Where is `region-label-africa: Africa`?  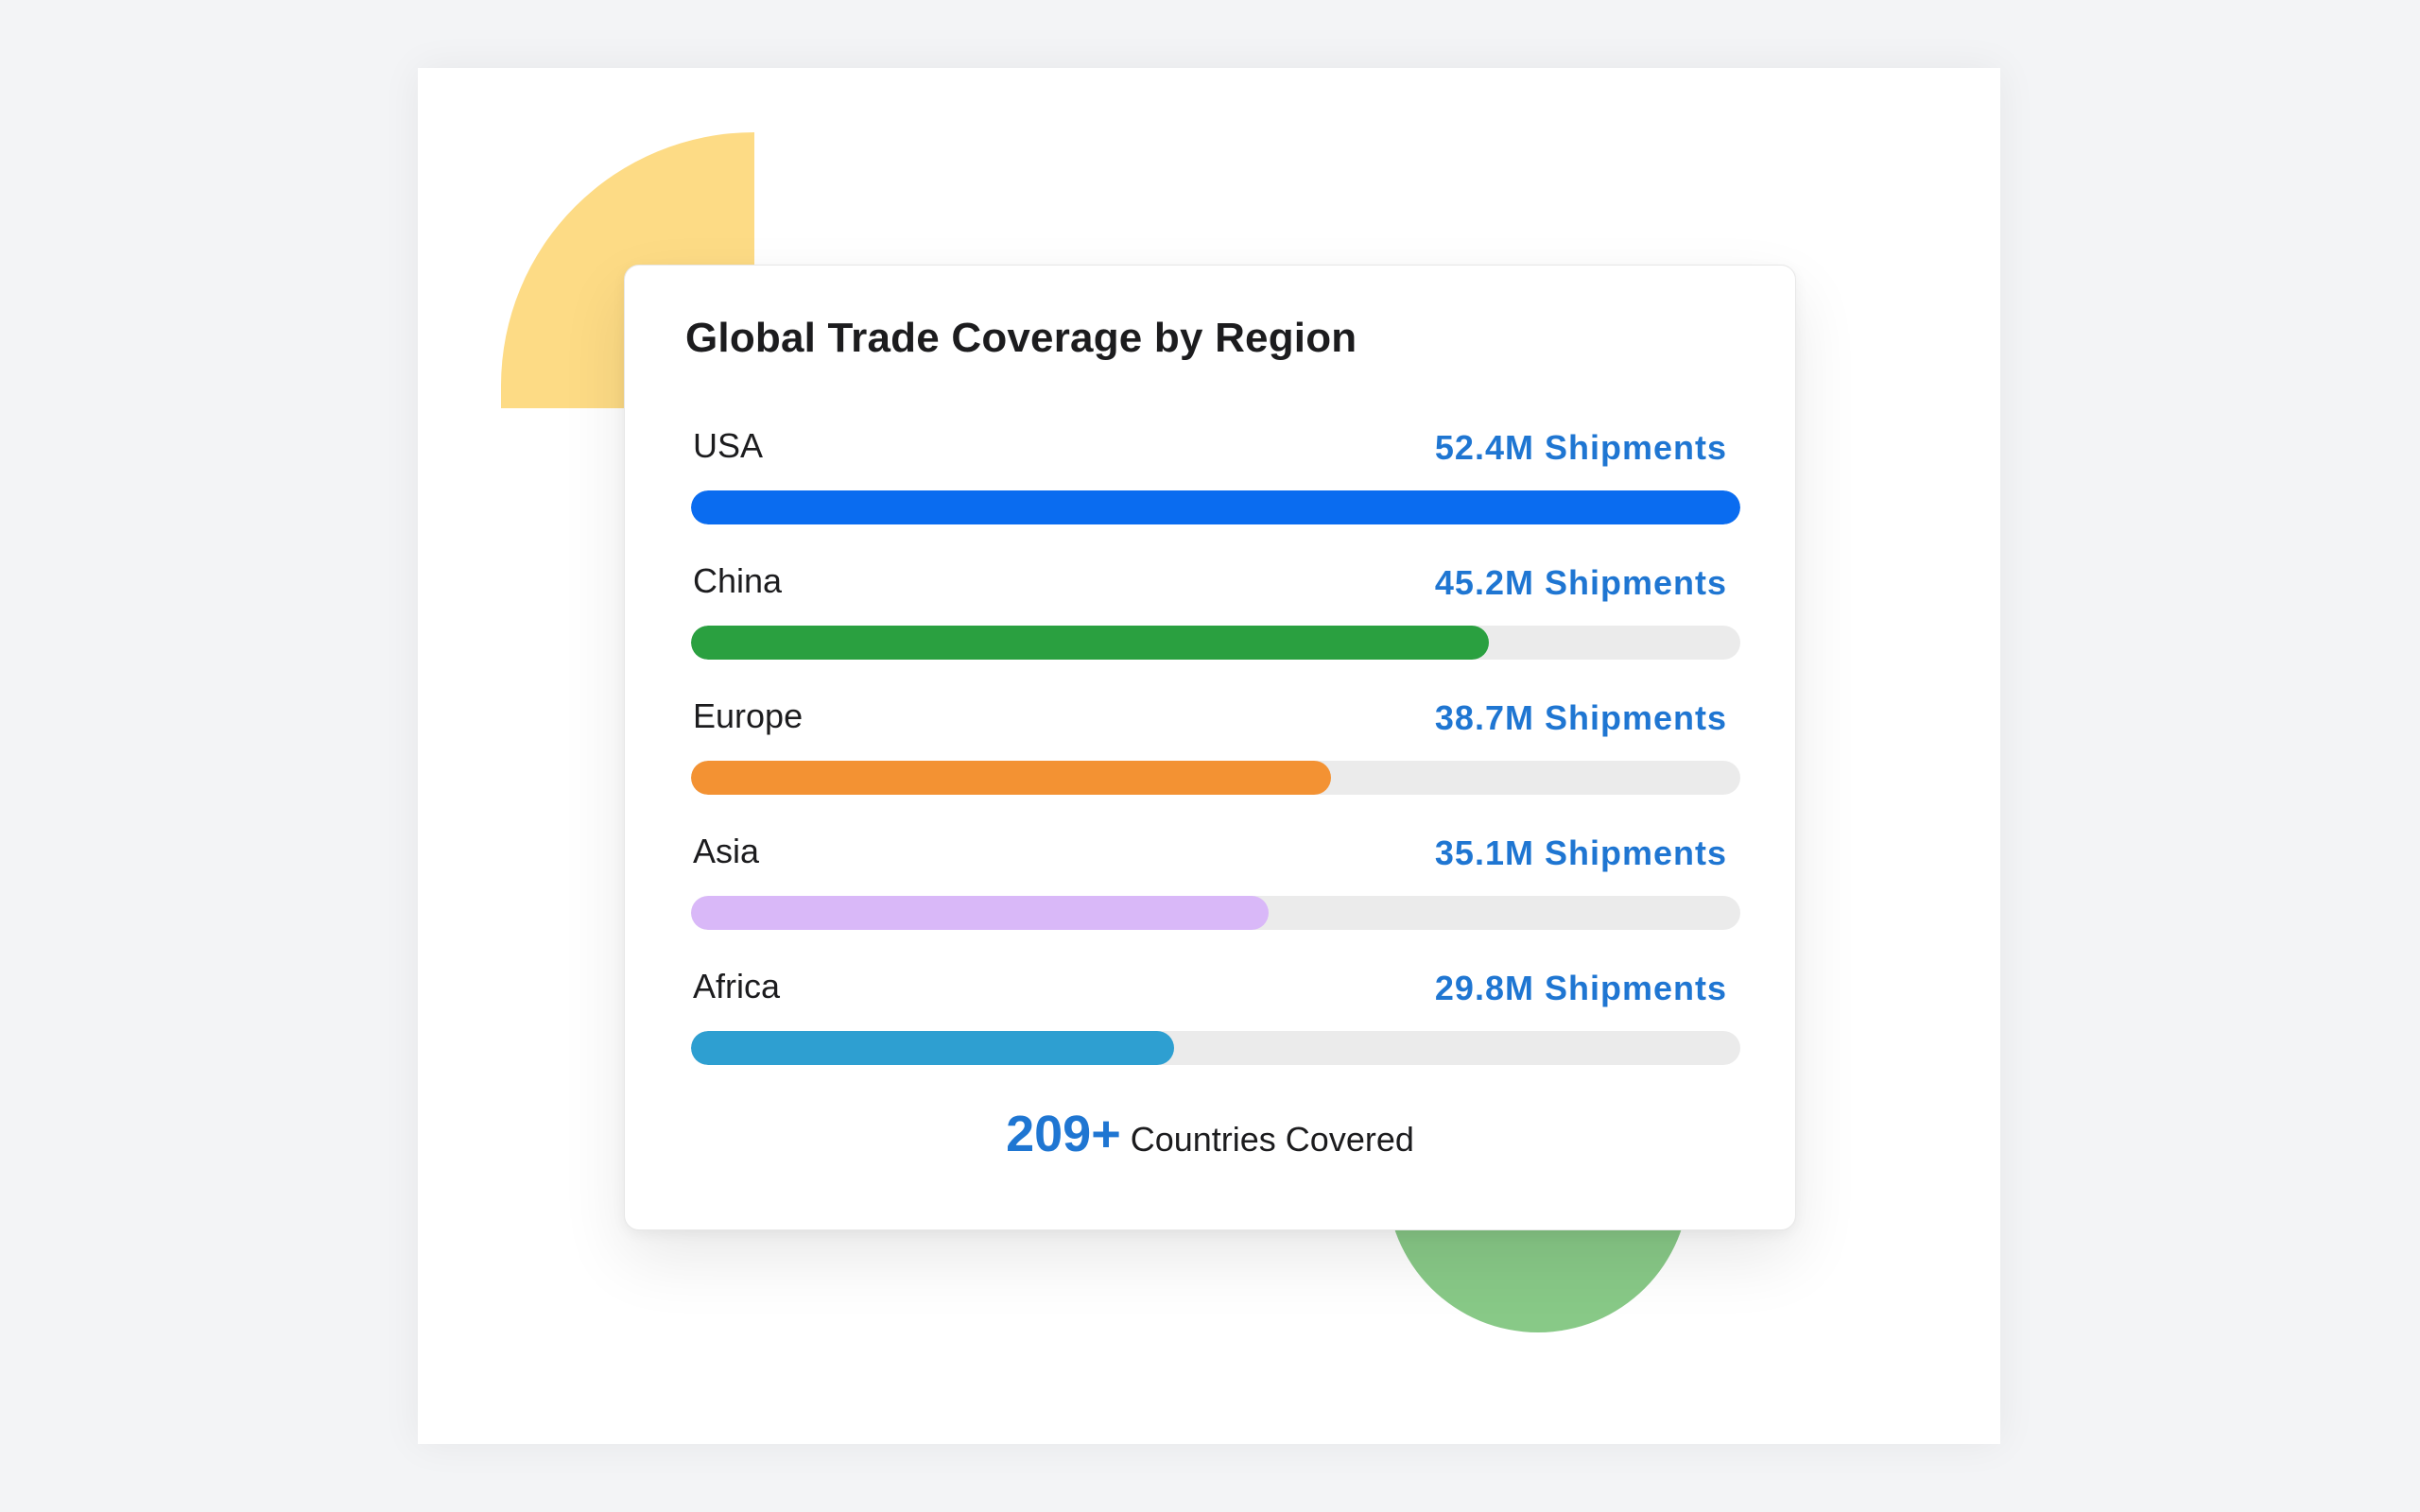 region-label-africa: Africa is located at coordinates (737, 986).